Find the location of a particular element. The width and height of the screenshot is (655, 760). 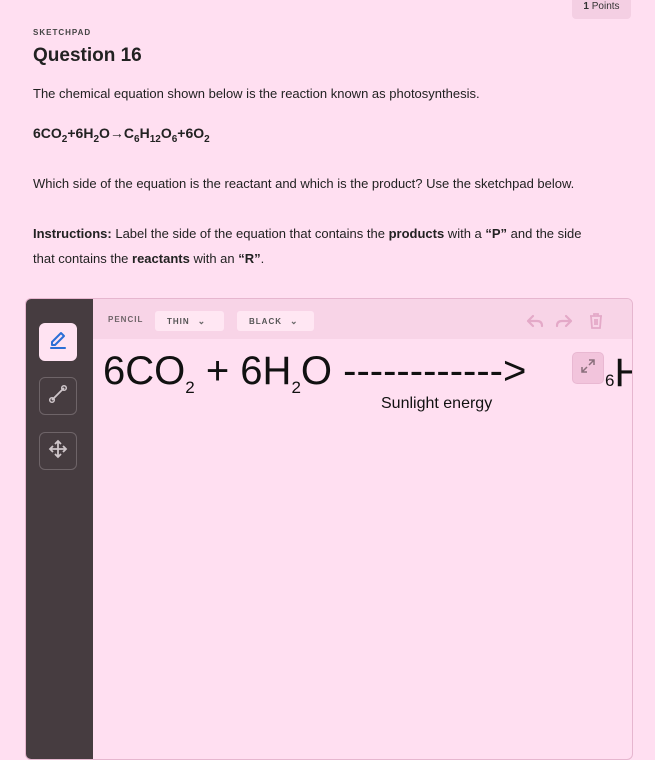

question-title: Question 16 is located at coordinates (87, 55).